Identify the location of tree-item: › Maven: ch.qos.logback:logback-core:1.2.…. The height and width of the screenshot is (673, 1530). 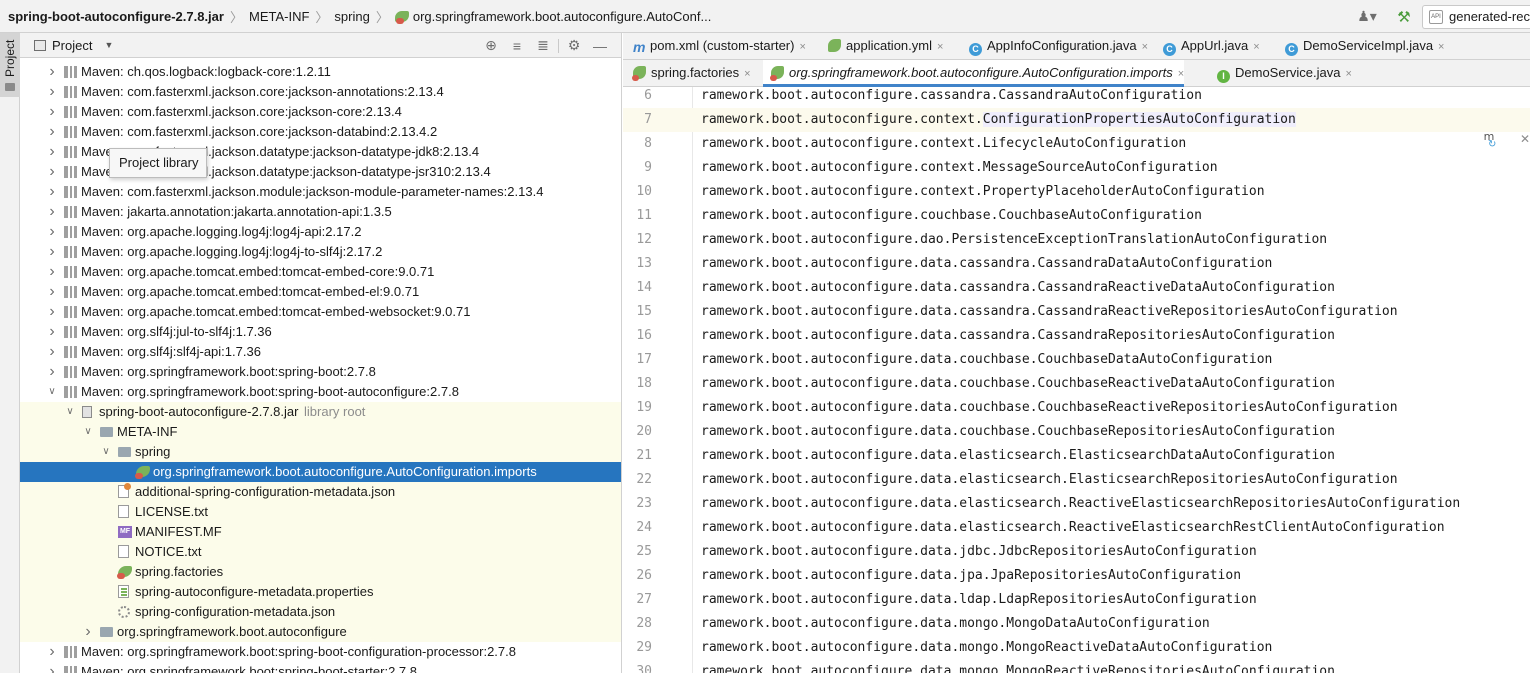
(320, 72).